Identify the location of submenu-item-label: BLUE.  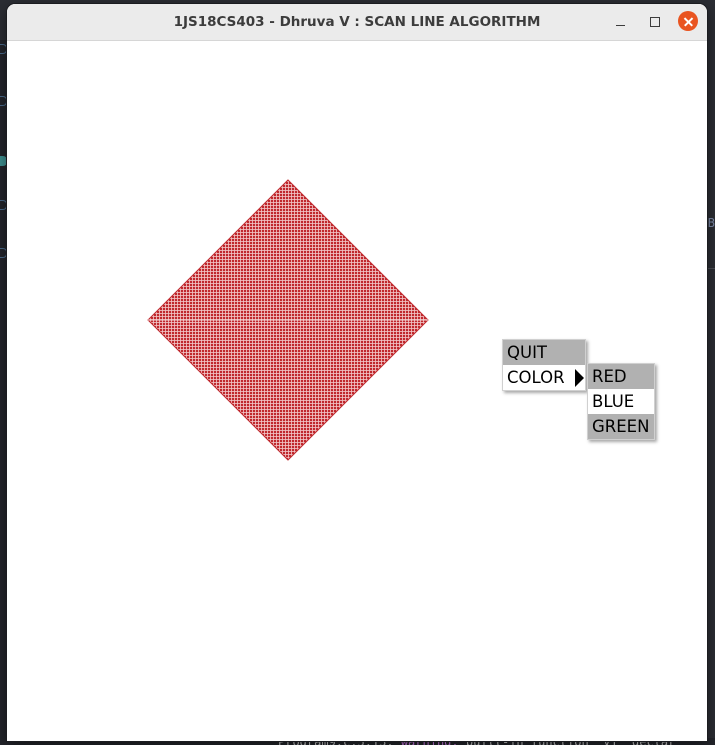
(613, 401).